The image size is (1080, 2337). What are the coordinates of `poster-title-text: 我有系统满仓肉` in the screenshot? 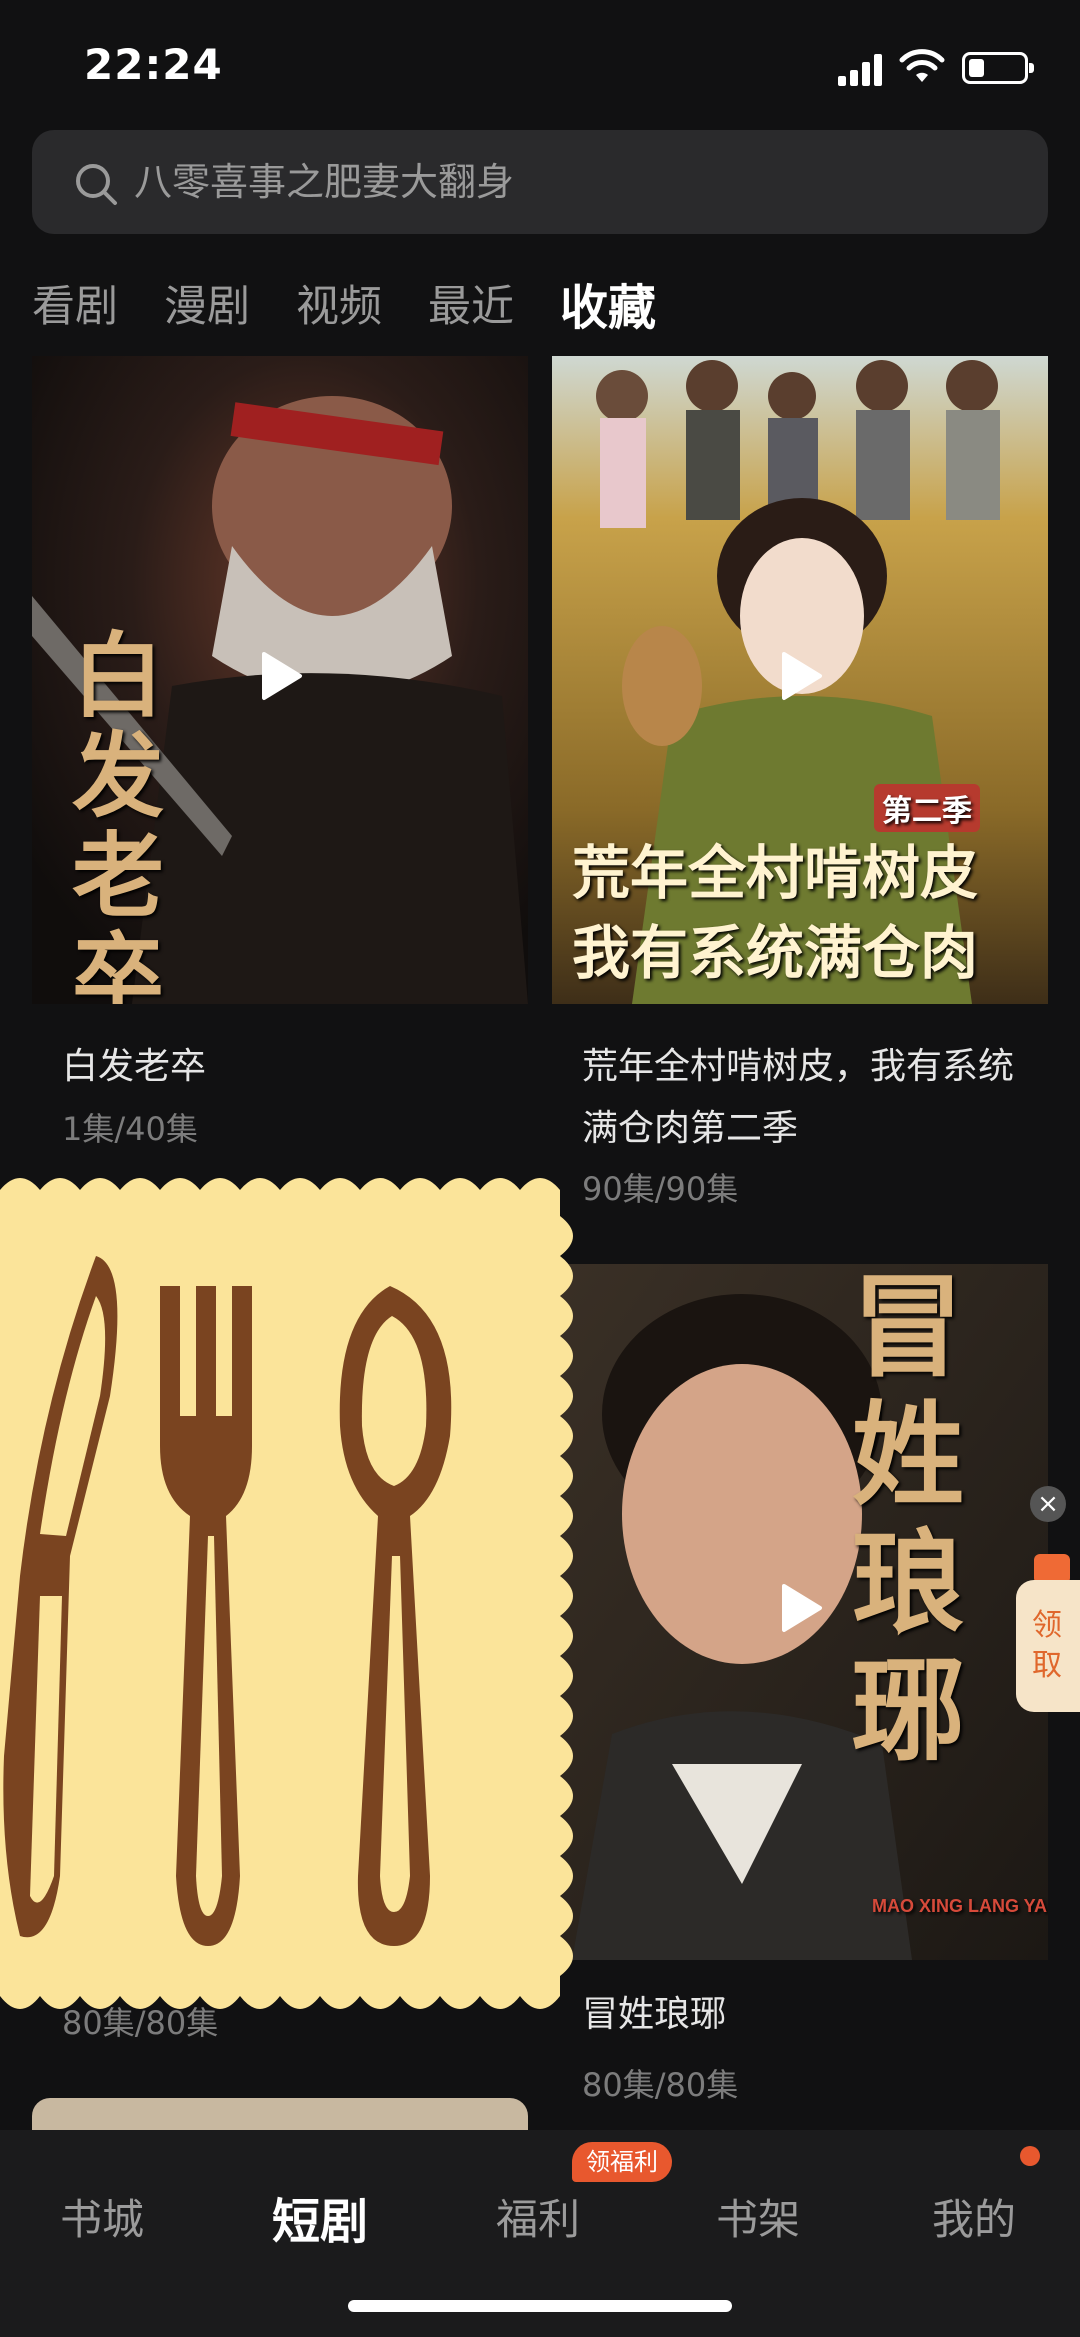 It's located at (775, 953).